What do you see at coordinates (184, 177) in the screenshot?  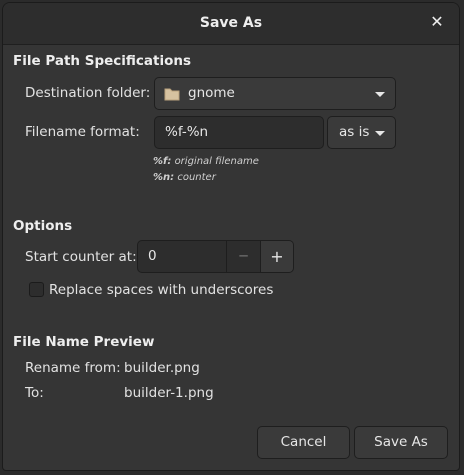 I see `hint-counter: %n: counter` at bounding box center [184, 177].